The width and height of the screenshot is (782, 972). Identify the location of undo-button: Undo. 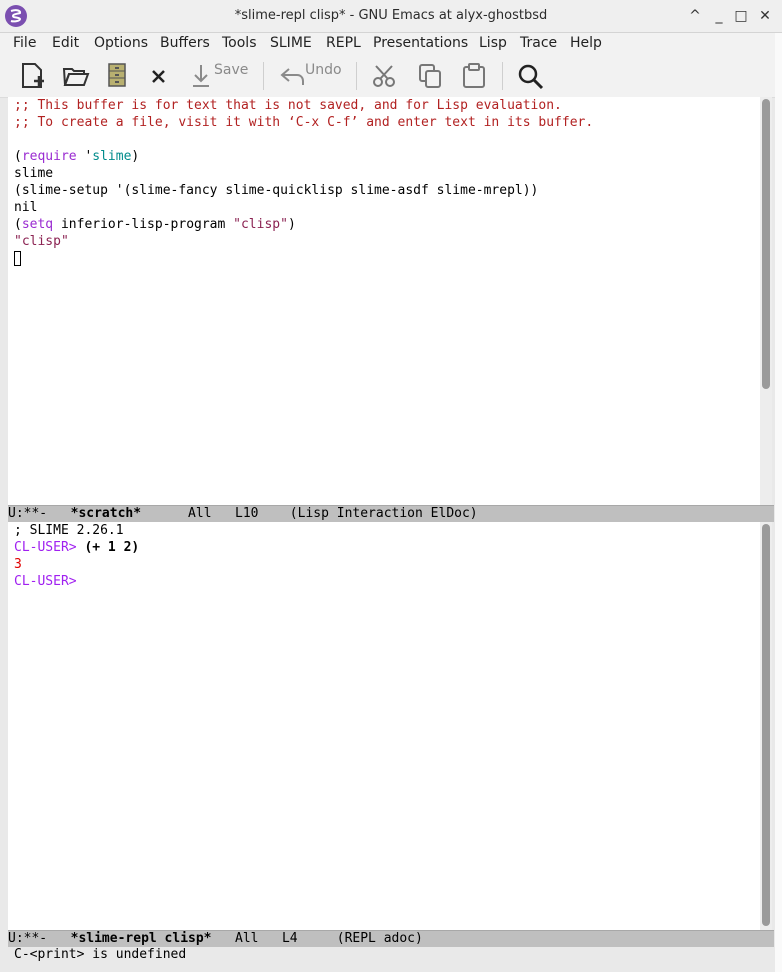
(323, 70).